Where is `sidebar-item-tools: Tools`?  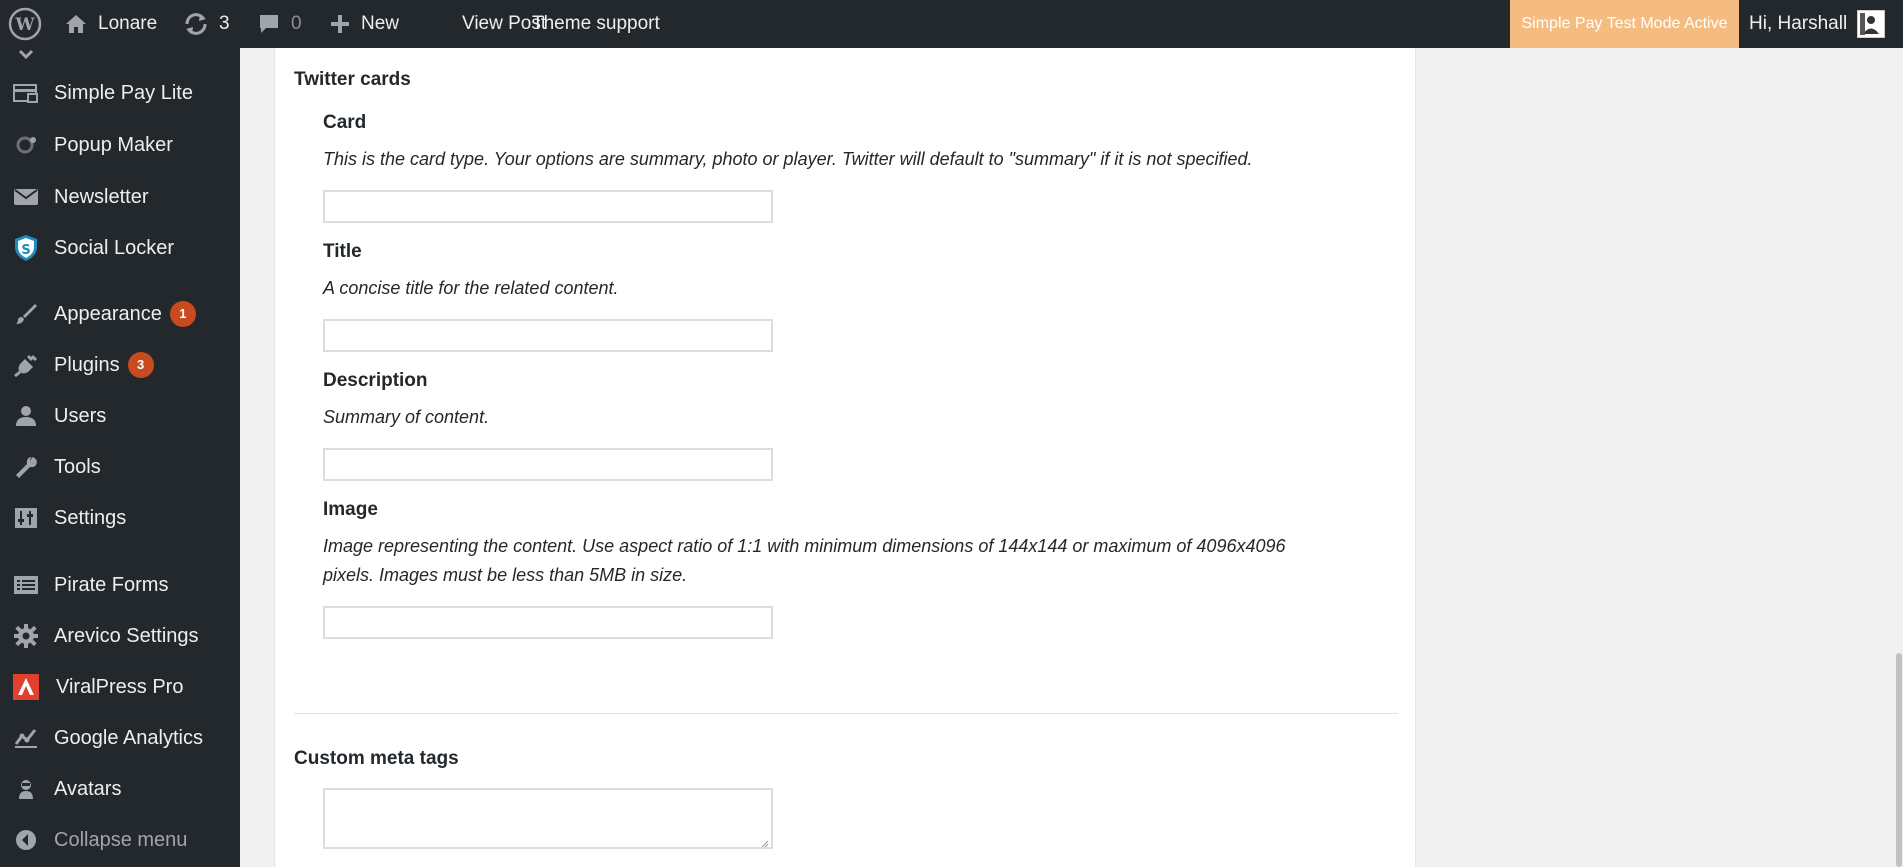 sidebar-item-tools: Tools is located at coordinates (120, 467).